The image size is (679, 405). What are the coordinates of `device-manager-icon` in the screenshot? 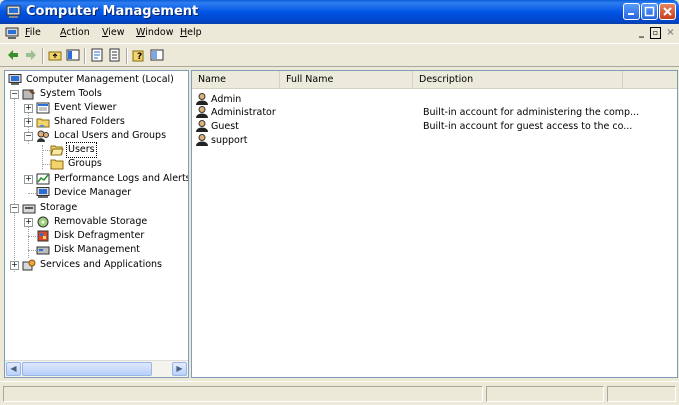 It's located at (43, 192).